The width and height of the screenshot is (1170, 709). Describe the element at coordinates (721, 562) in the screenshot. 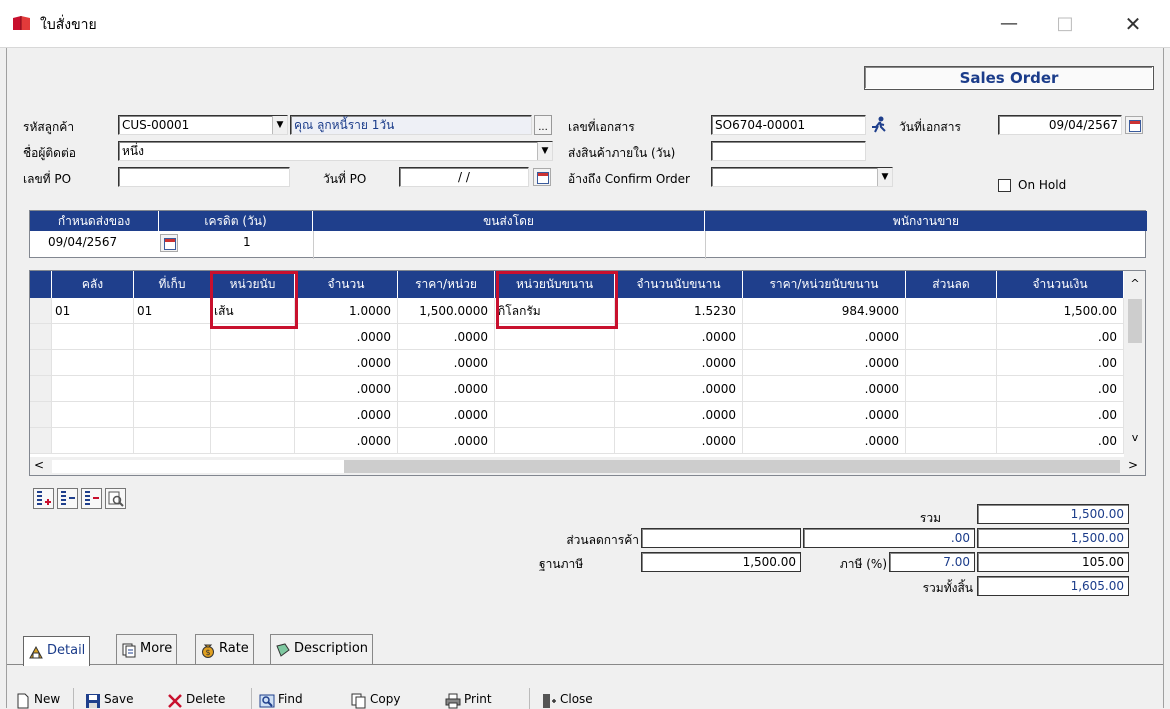

I see `tax-base-value: 1,500.00` at that location.